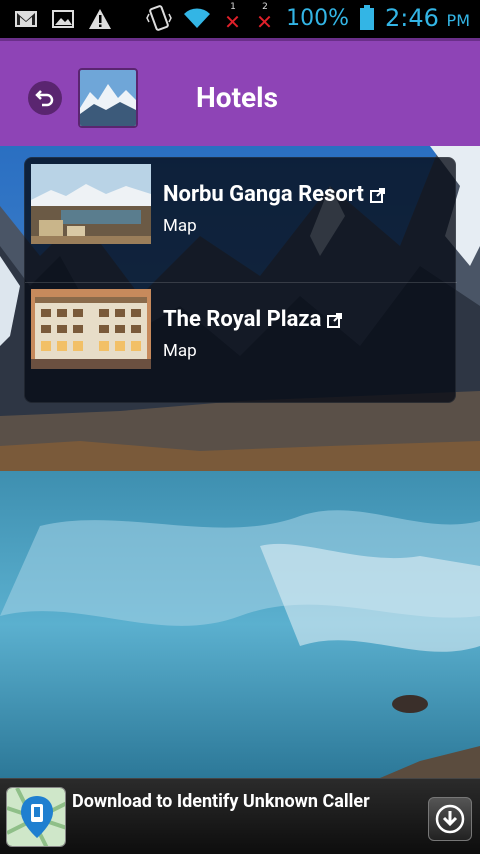  I want to click on back-arrow-icon, so click(44, 98).